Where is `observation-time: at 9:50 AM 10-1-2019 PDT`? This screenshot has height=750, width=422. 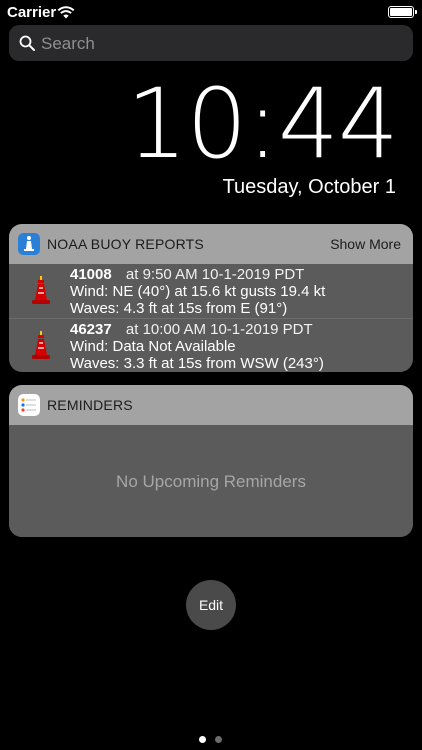
observation-time: at 9:50 AM 10-1-2019 PDT is located at coordinates (215, 274).